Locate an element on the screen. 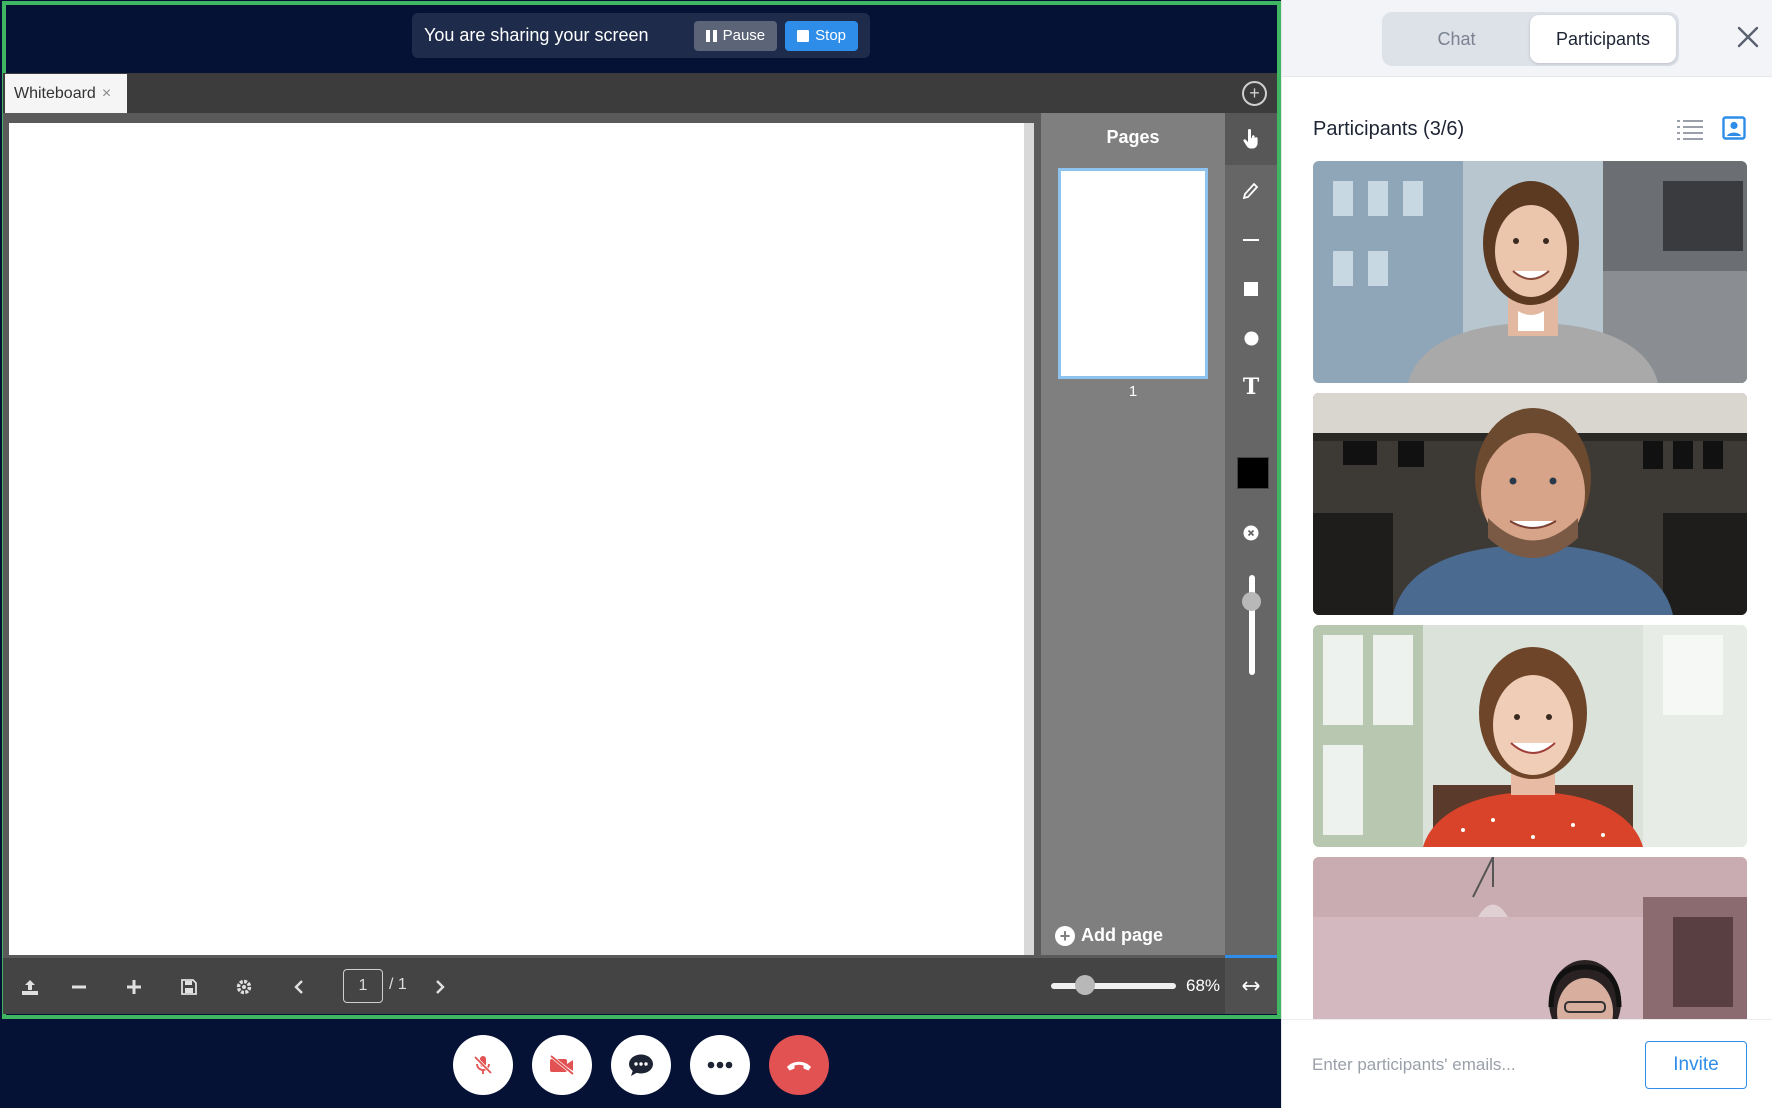  sidebar-tab-switcher: Chat Participants is located at coordinates (1530, 39).